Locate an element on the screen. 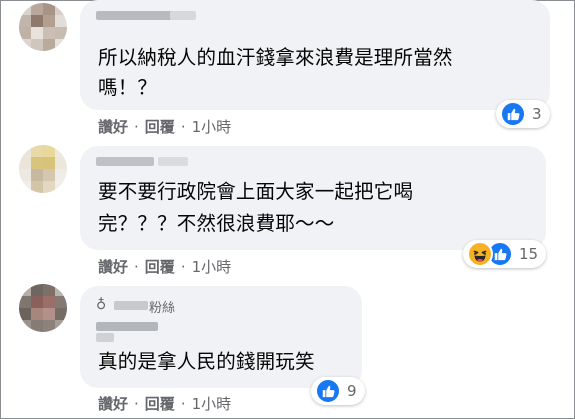 The width and height of the screenshot is (575, 419). haha-icon is located at coordinates (480, 254).